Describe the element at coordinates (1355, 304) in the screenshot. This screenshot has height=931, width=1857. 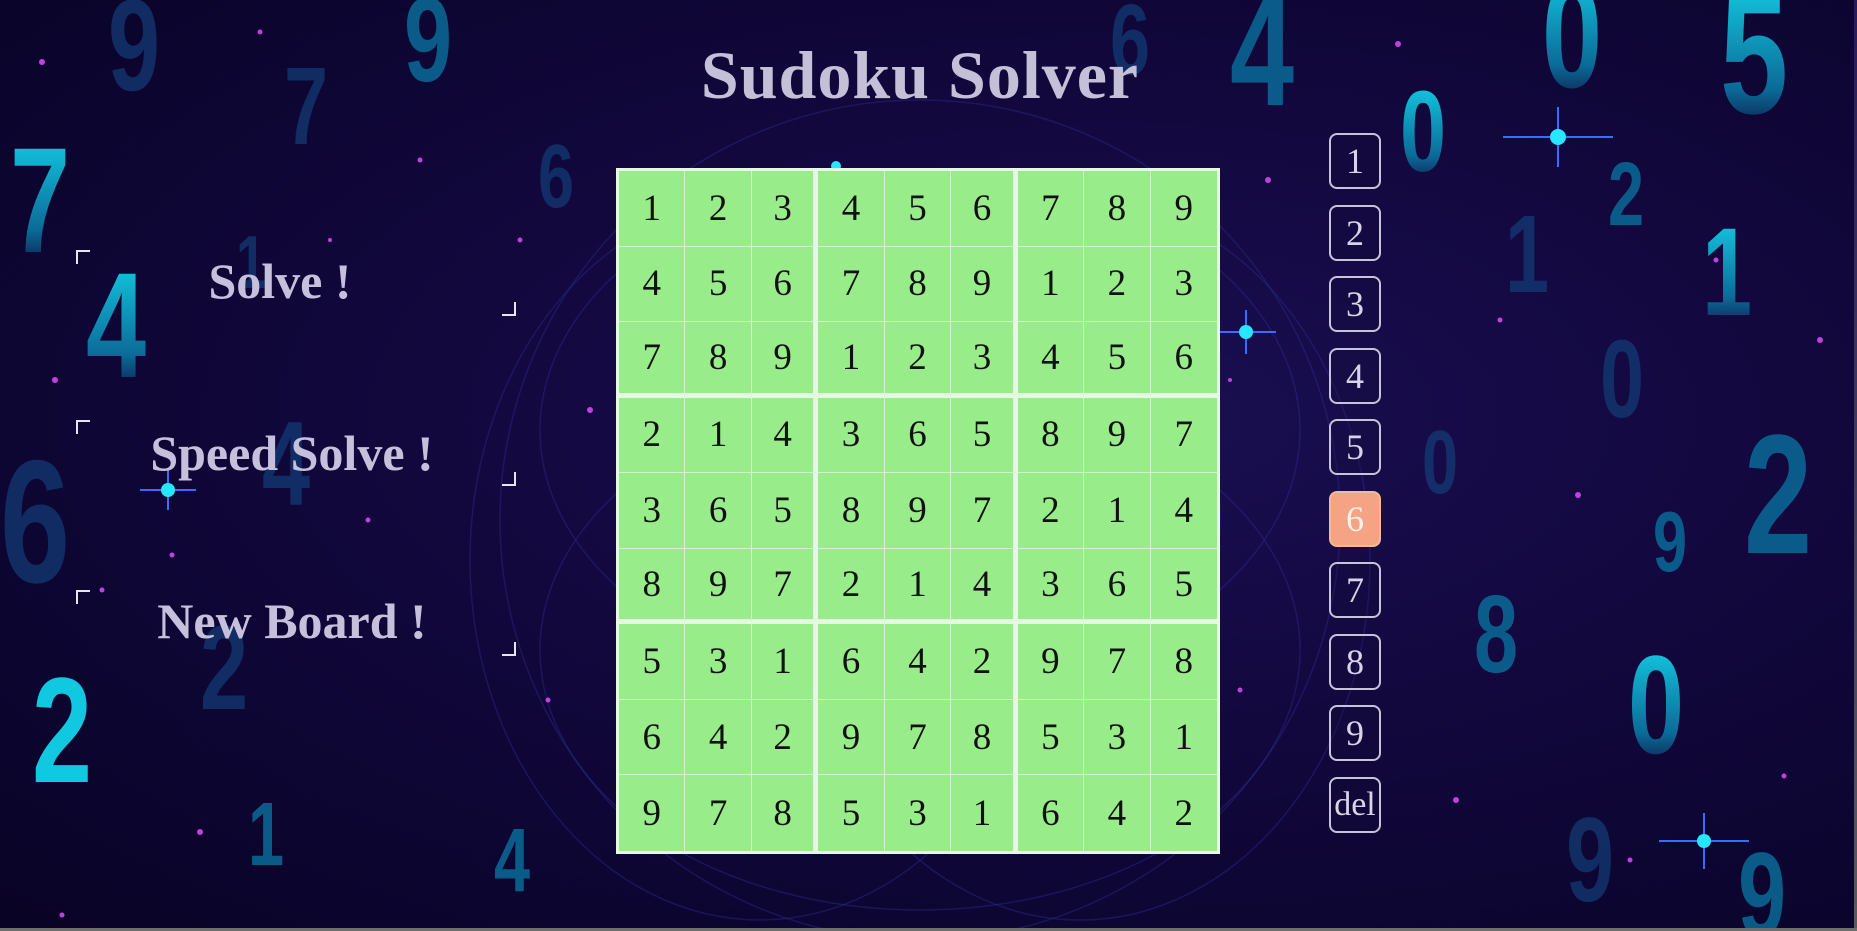
I see `number-key-3: 3` at that location.